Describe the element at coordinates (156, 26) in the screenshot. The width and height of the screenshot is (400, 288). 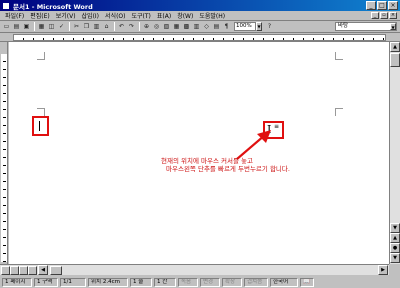
I see `web-toolbar-icon: ◎` at that location.